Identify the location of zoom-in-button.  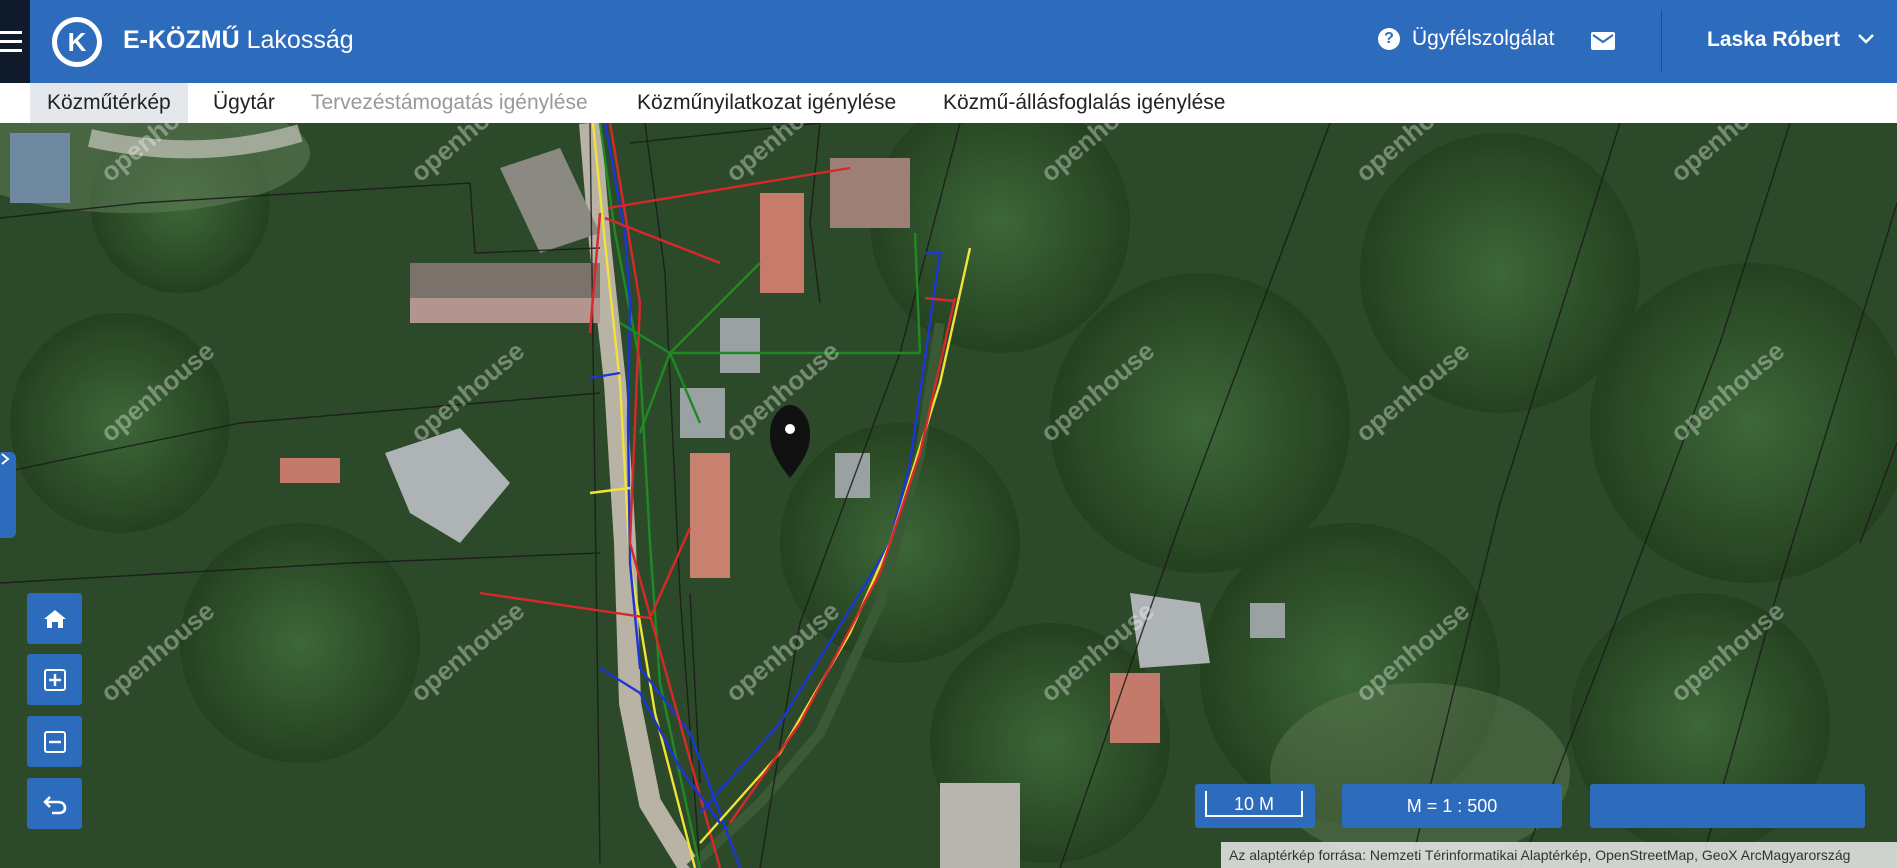
(54, 679).